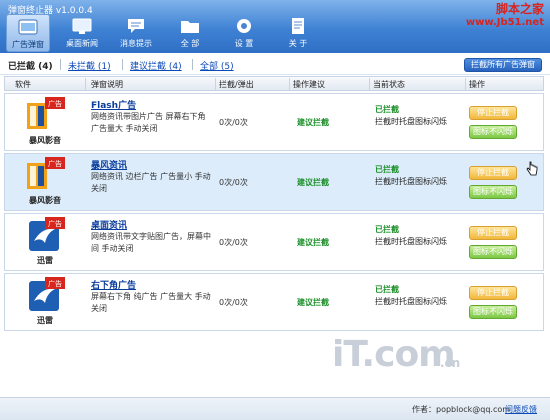 Image resolution: width=550 pixels, height=420 pixels. I want to click on hand-cursor-icon, so click(532, 168).